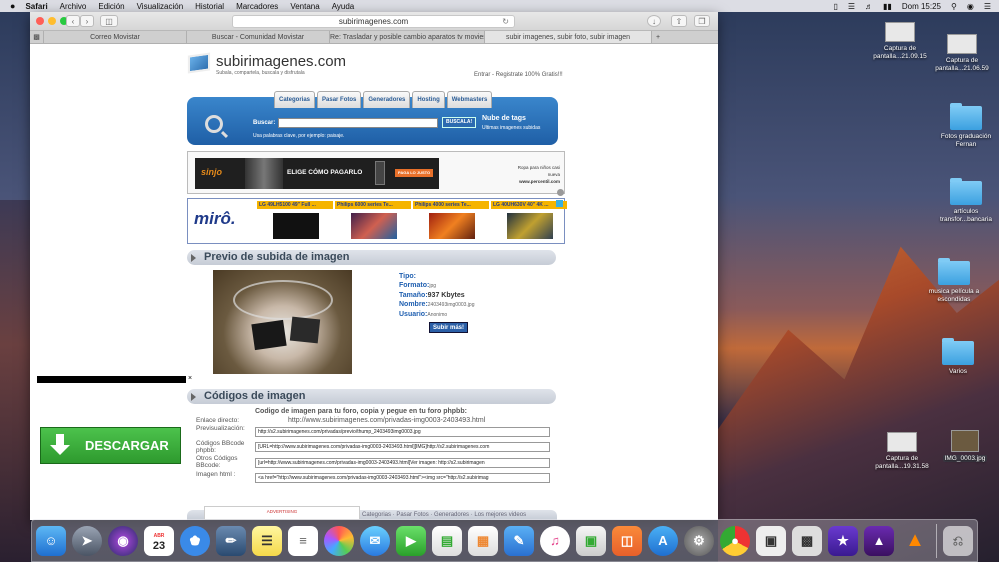  What do you see at coordinates (851, 6) in the screenshot?
I see `wifi-icon: ☰` at bounding box center [851, 6].